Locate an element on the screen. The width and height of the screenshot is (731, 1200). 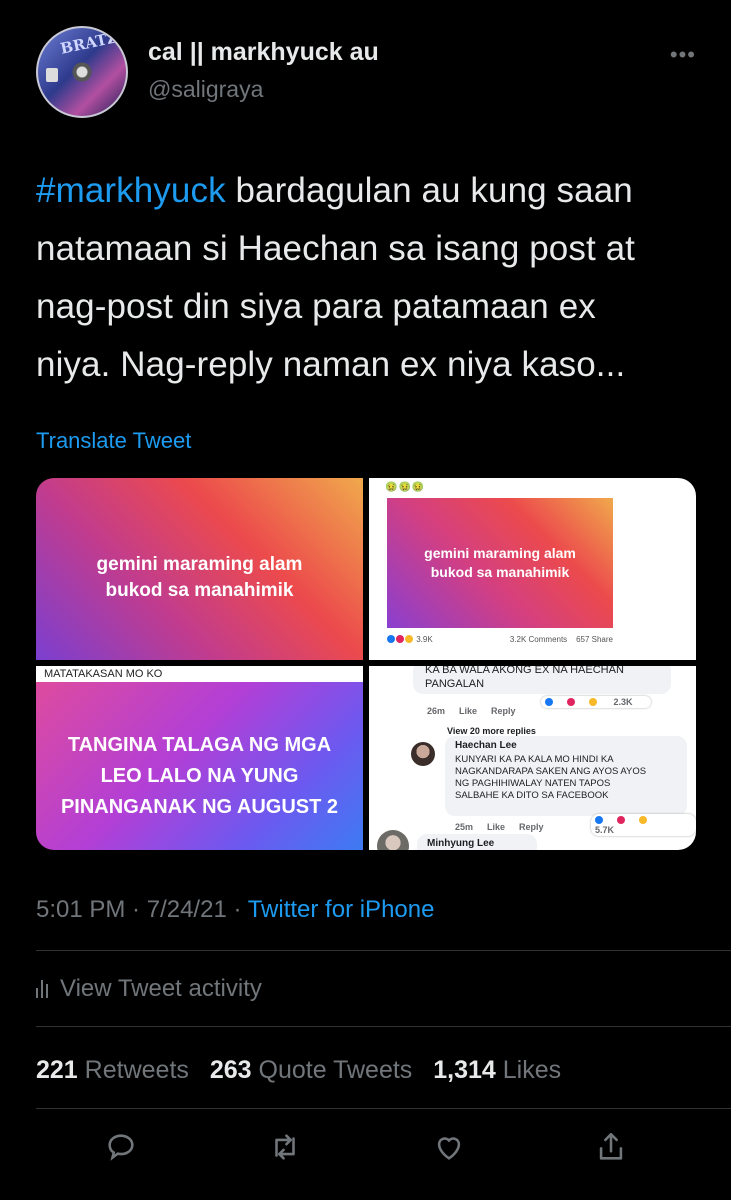
media-image-1: gemini maraming alam bukod sa manahimik is located at coordinates (199, 569).